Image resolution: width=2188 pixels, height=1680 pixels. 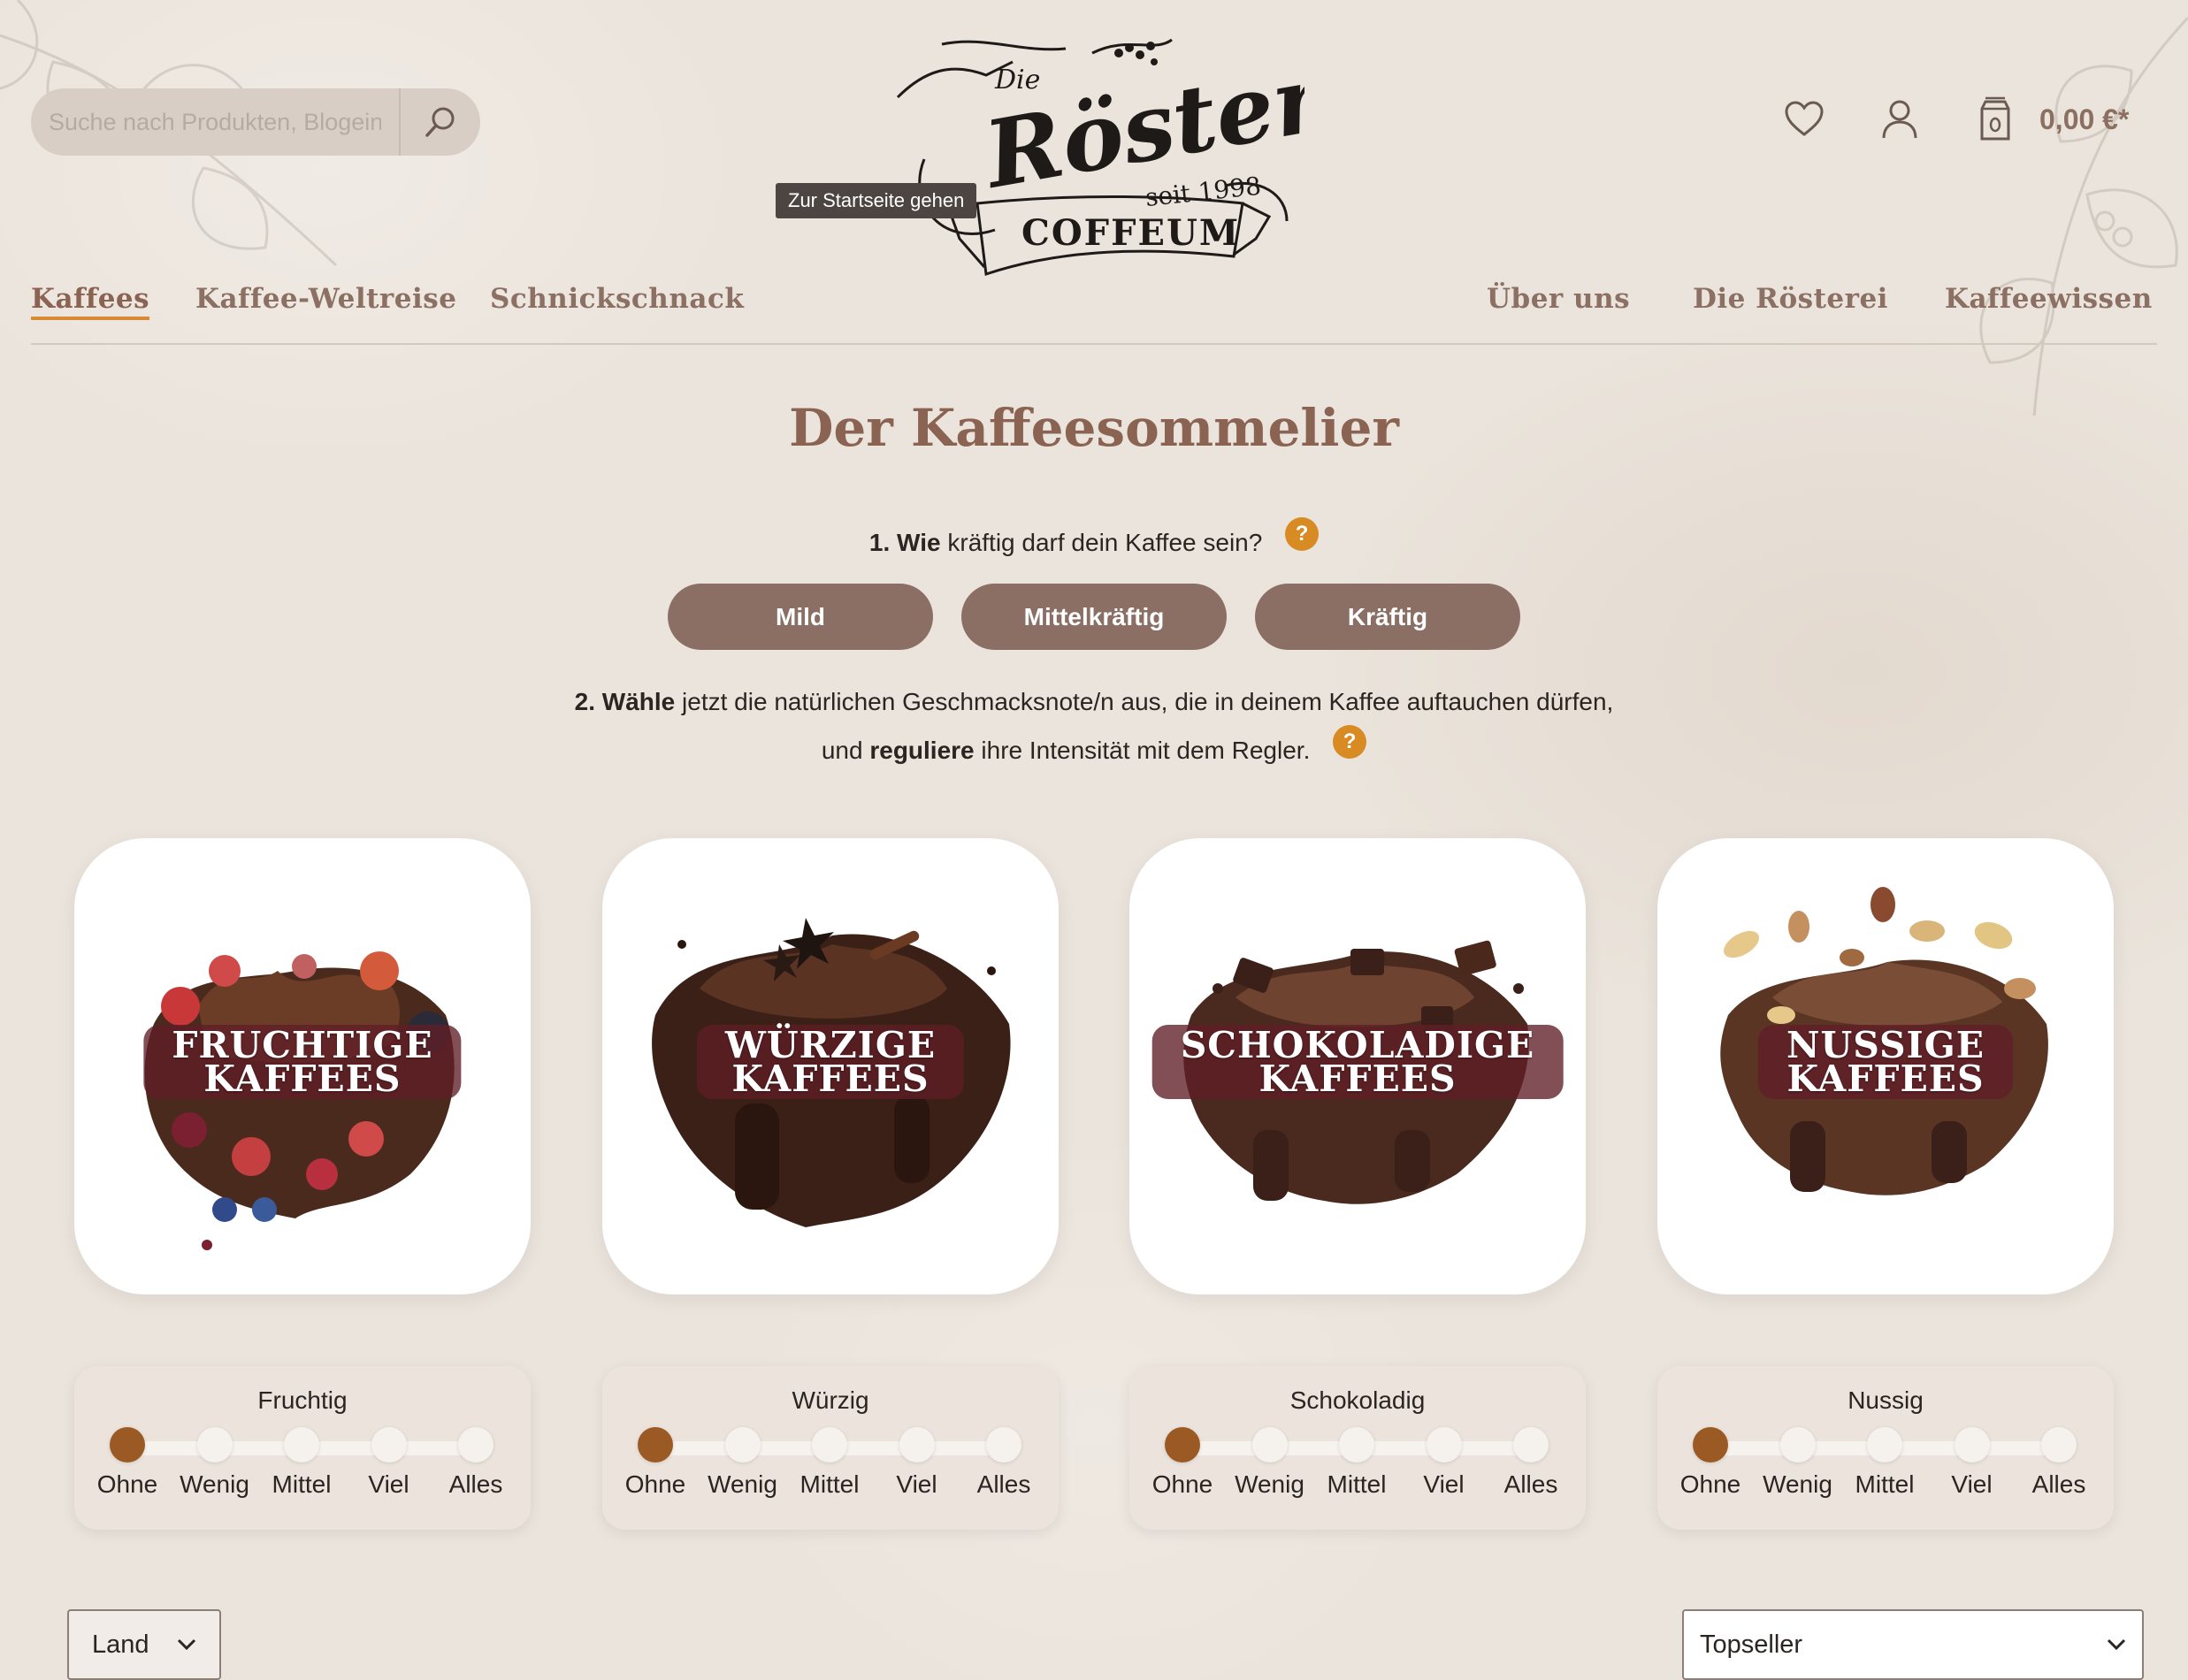 I want to click on nav-item-die-roesterei: Die Rösterei, so click(x=1790, y=299).